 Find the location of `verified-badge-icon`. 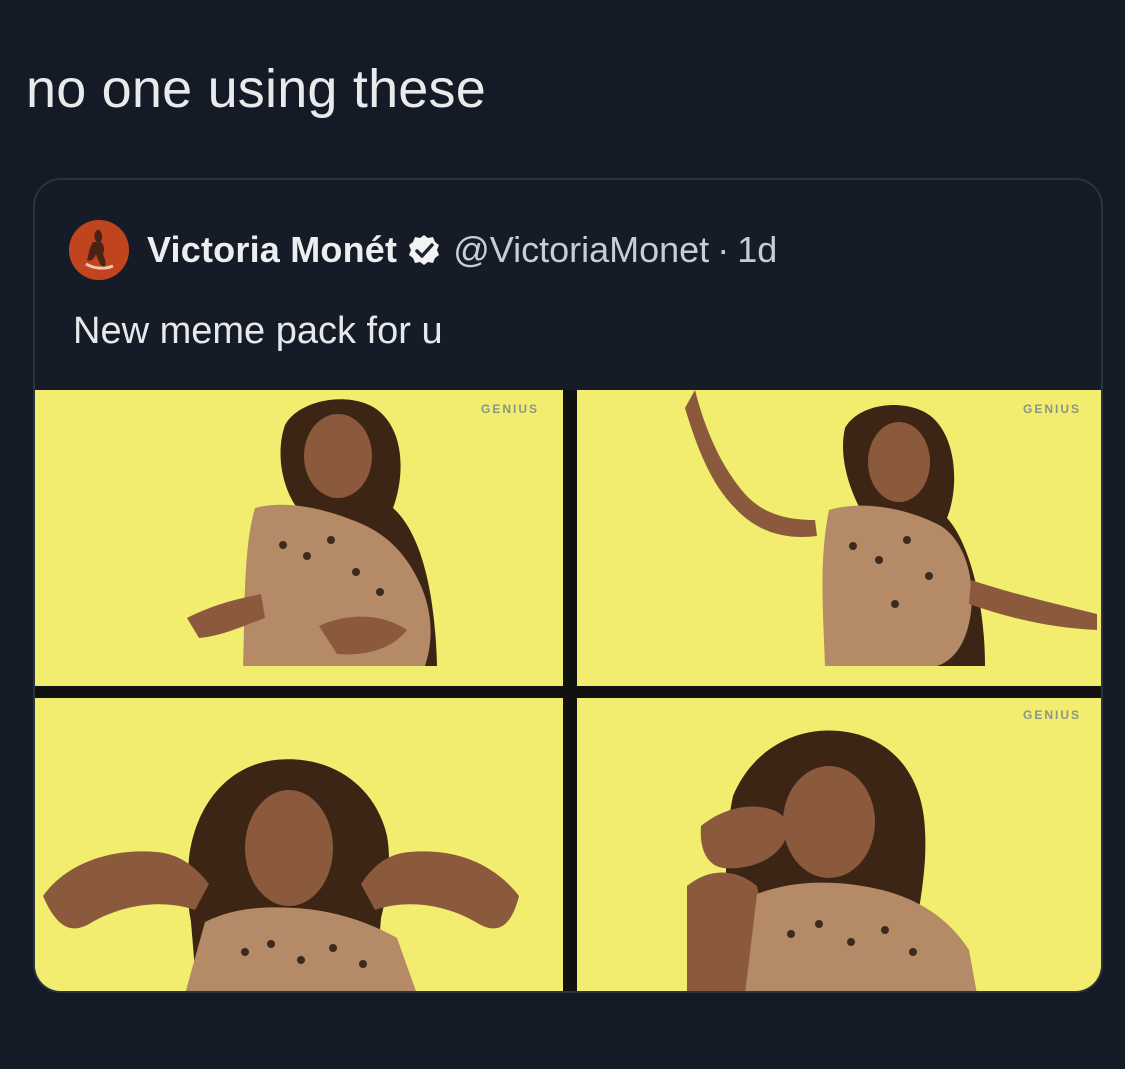

verified-badge-icon is located at coordinates (424, 250).